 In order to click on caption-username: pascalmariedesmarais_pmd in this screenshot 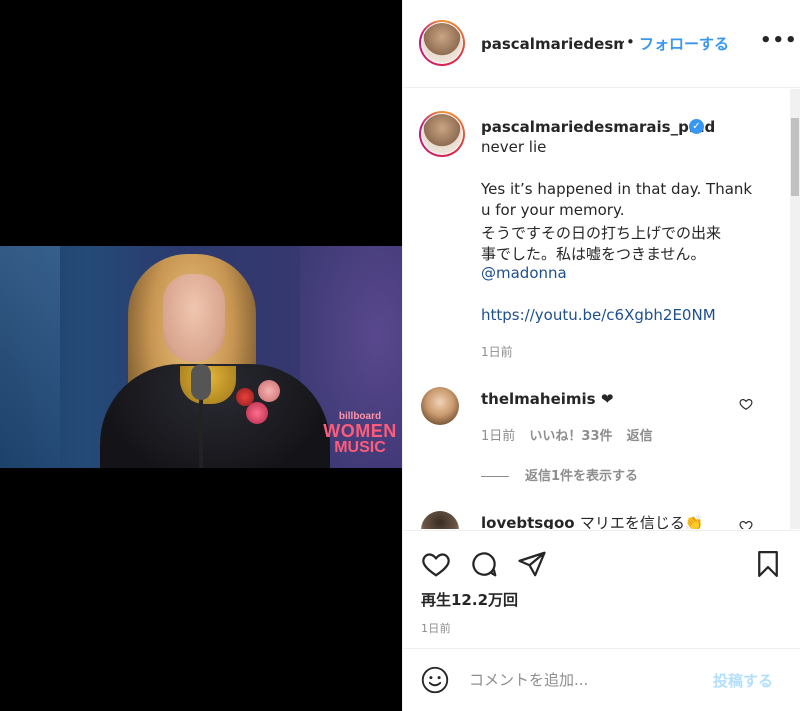, I will do `click(598, 127)`.